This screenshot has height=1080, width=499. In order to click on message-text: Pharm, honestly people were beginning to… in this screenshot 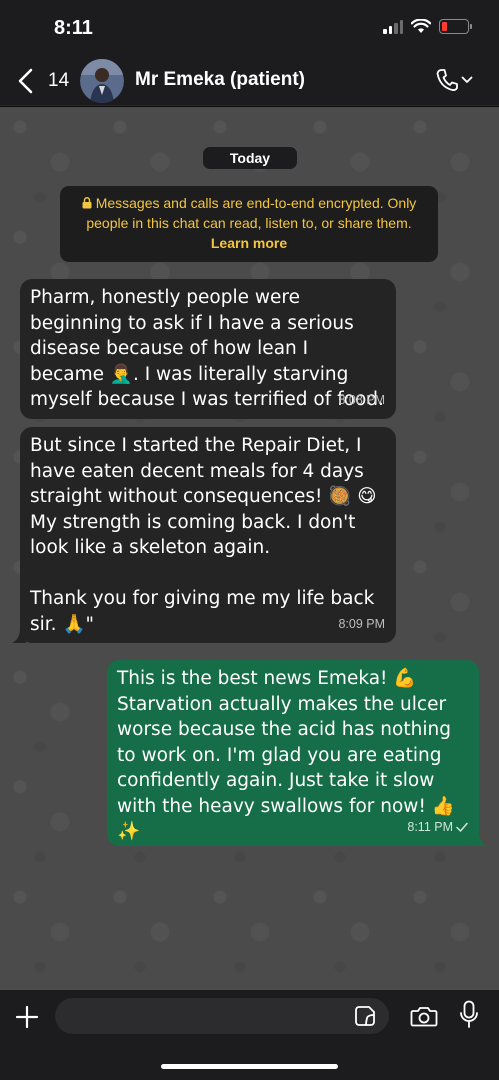, I will do `click(207, 348)`.